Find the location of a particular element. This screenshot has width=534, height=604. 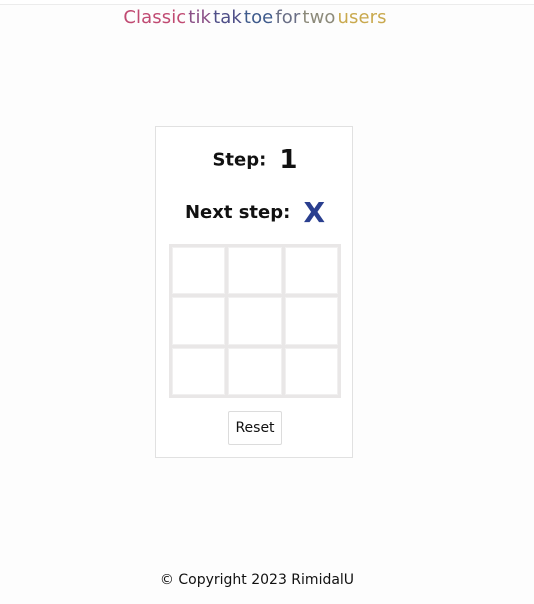

game-board is located at coordinates (255, 321).